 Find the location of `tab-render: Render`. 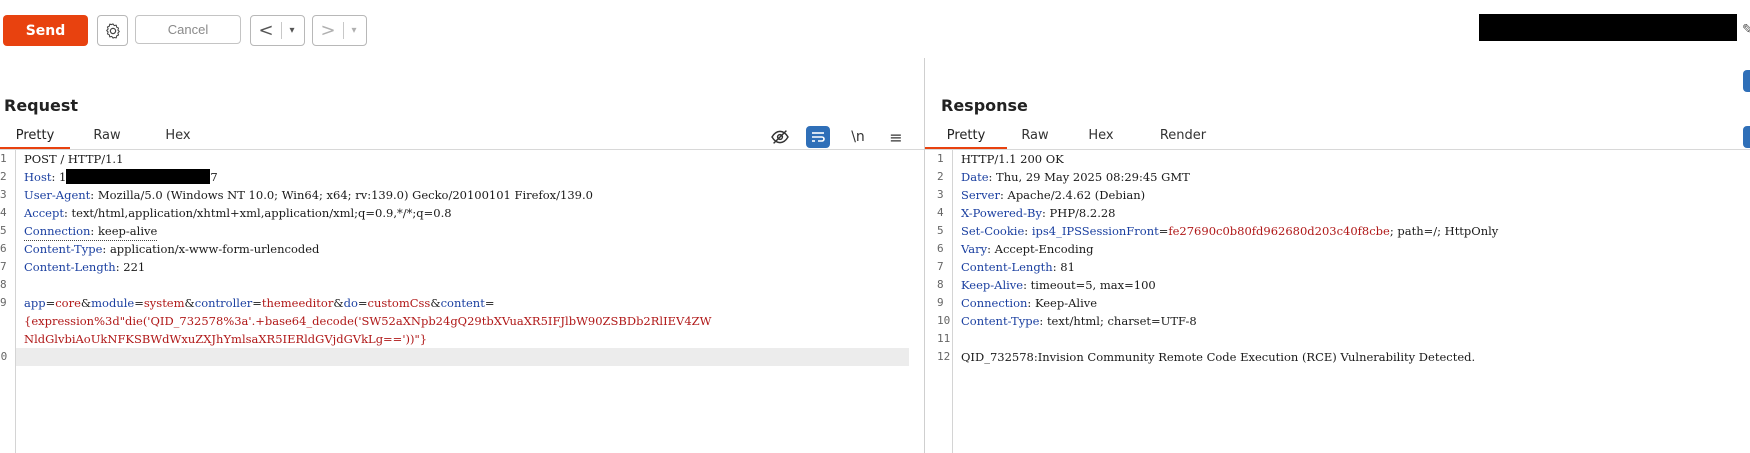

tab-render: Render is located at coordinates (1183, 136).